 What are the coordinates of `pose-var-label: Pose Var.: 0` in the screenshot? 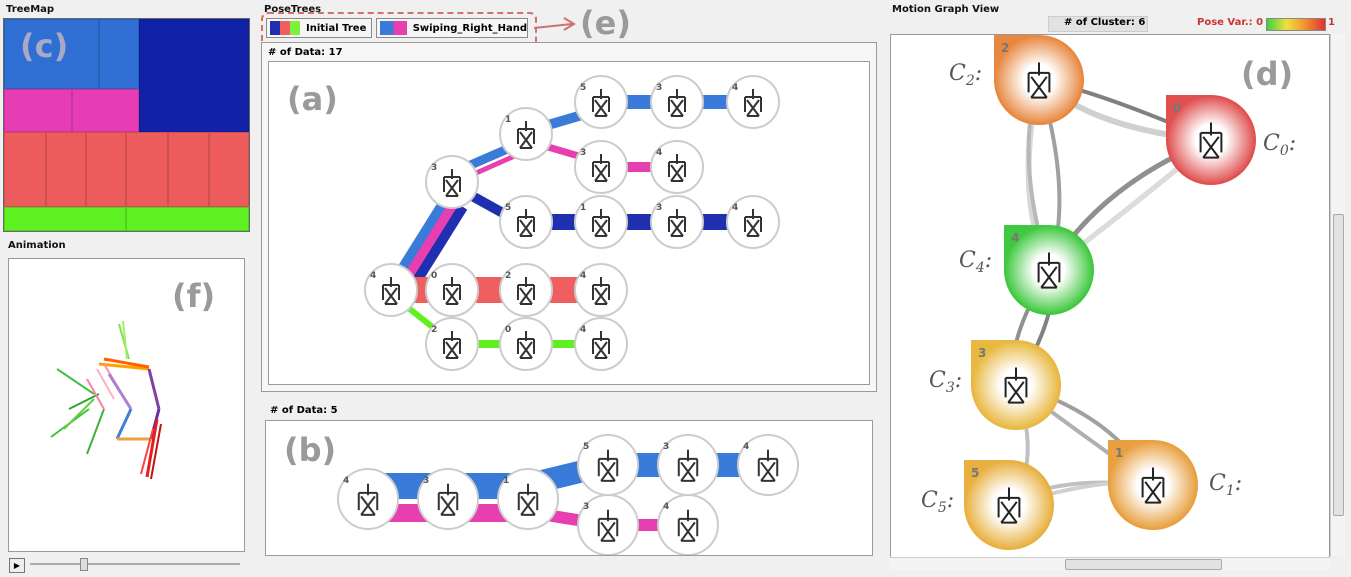 It's located at (1230, 22).